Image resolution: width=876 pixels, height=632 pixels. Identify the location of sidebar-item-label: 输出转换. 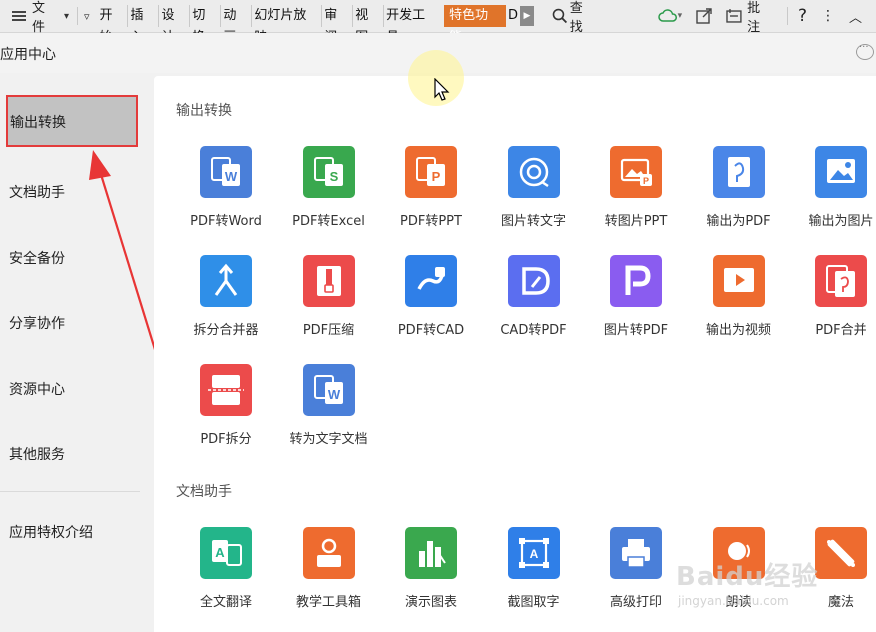
(38, 123).